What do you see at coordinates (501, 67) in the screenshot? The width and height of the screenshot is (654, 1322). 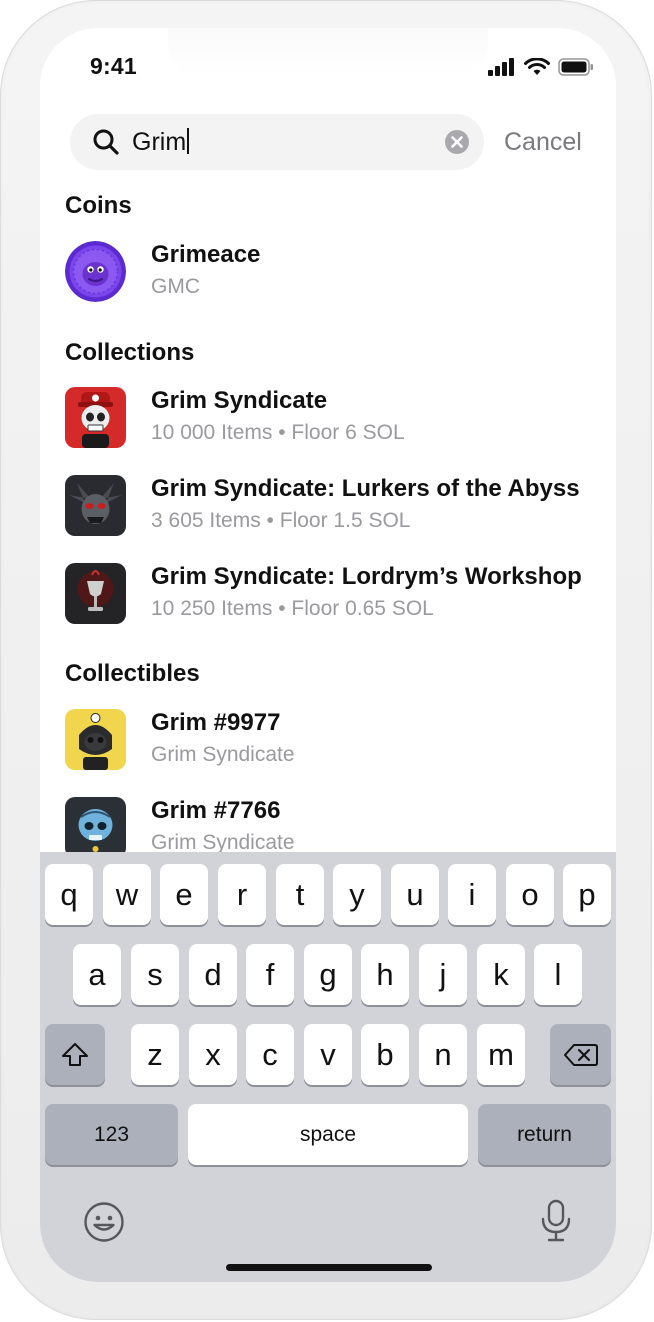 I see `signal-icon` at bounding box center [501, 67].